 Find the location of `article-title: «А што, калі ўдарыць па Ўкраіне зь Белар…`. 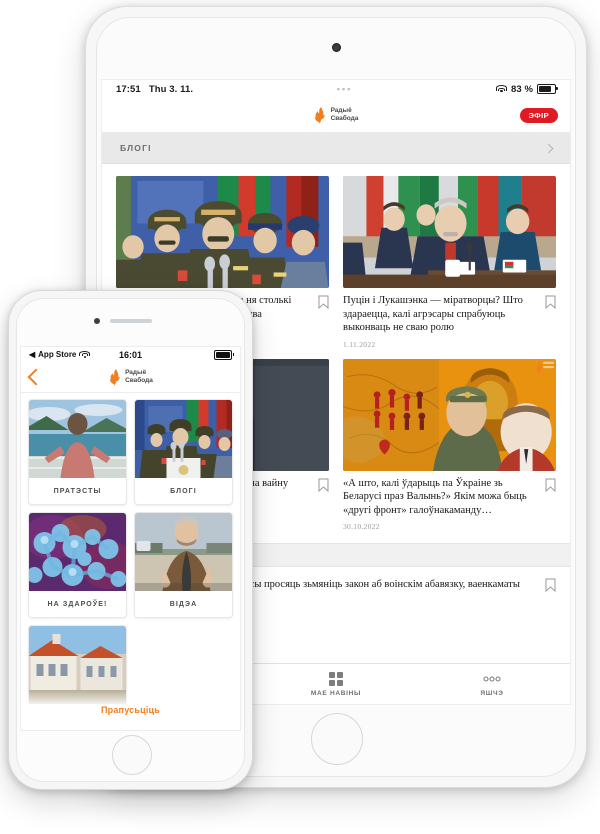

article-title: «А што, калі ўдарыць па Ўкраіне зь Белар… is located at coordinates (435, 496).